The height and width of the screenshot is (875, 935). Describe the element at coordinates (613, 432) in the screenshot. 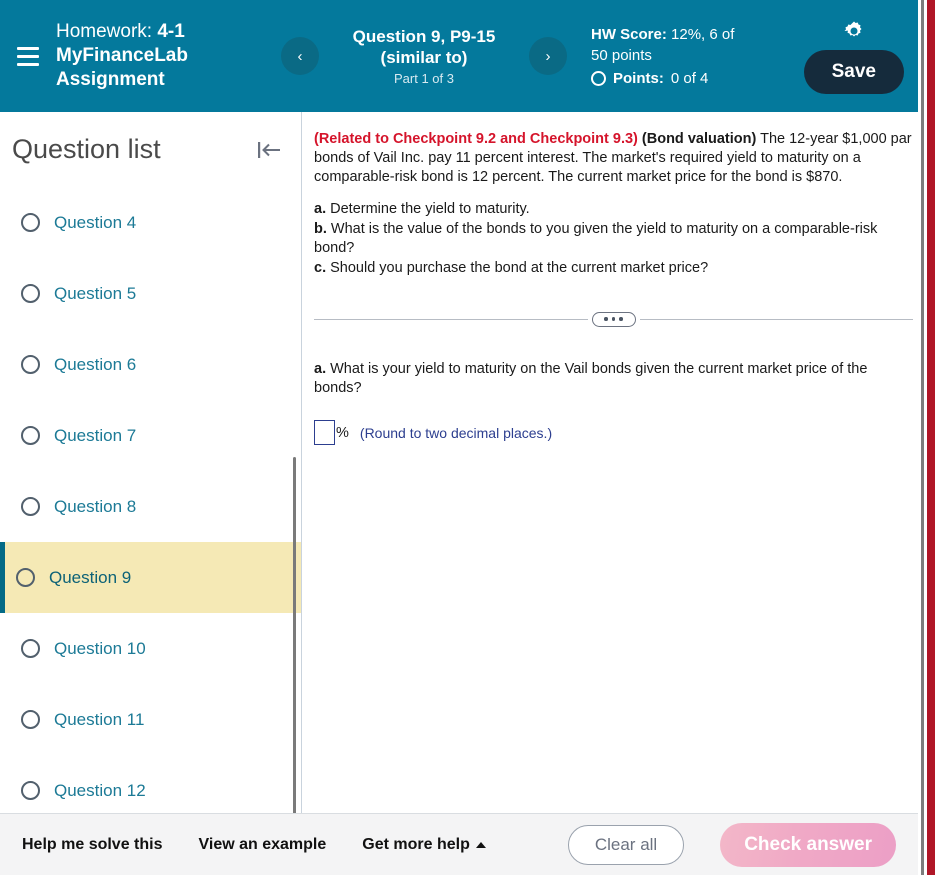

I see `answer-row: % (Round to two decimal places.)` at that location.